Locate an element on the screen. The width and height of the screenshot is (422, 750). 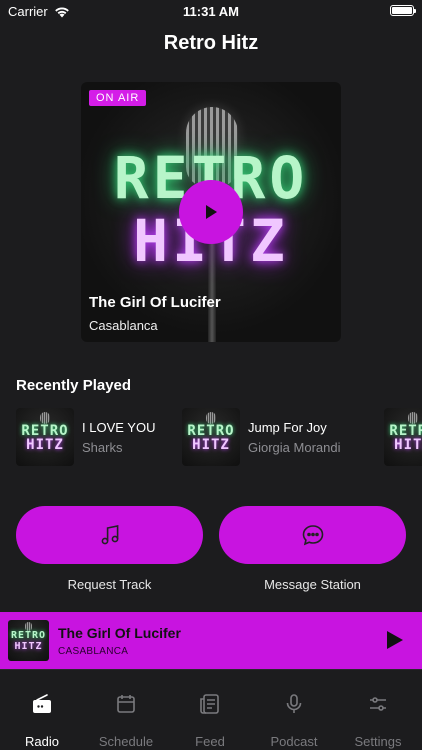
mini-play-button is located at coordinates (394, 640).